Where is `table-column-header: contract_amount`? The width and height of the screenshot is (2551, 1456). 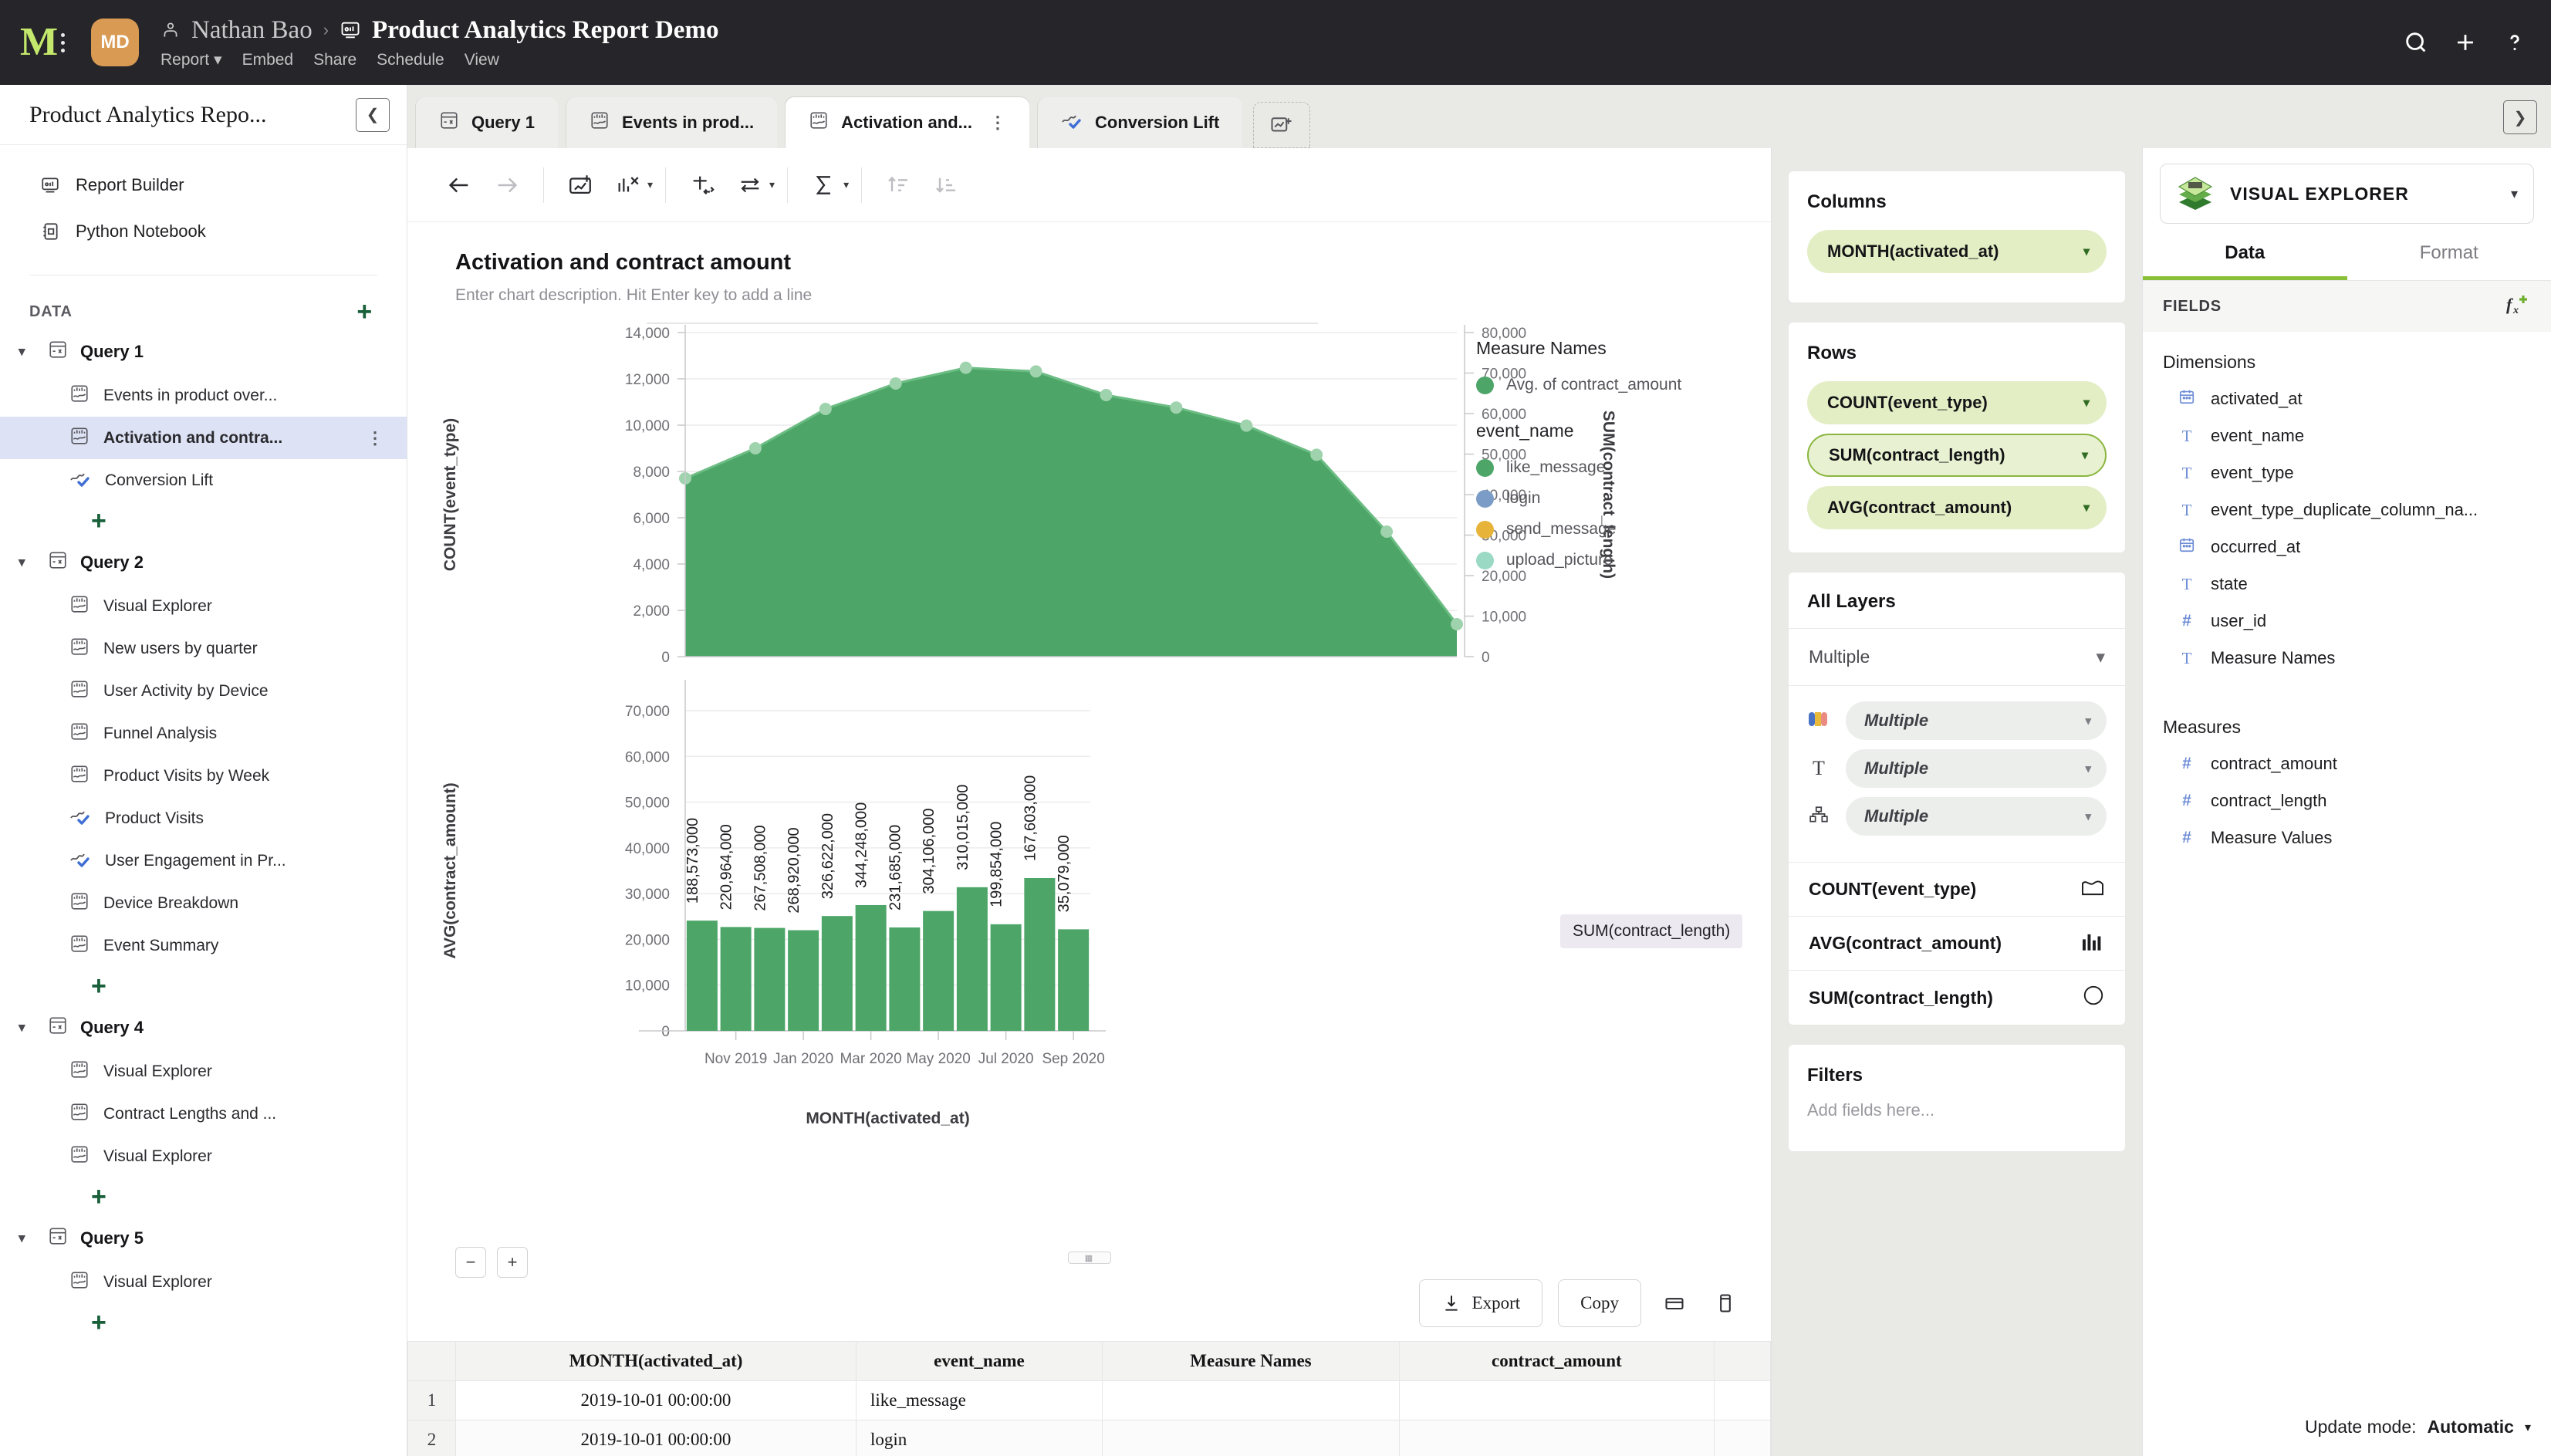 table-column-header: contract_amount is located at coordinates (1557, 1361).